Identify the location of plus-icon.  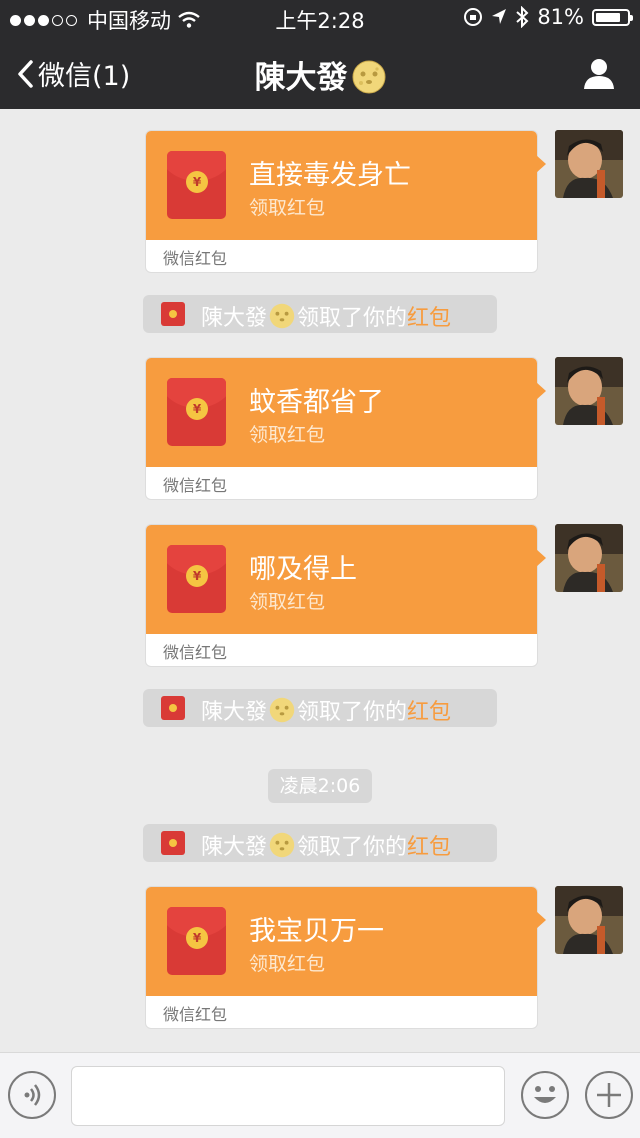
(609, 1095).